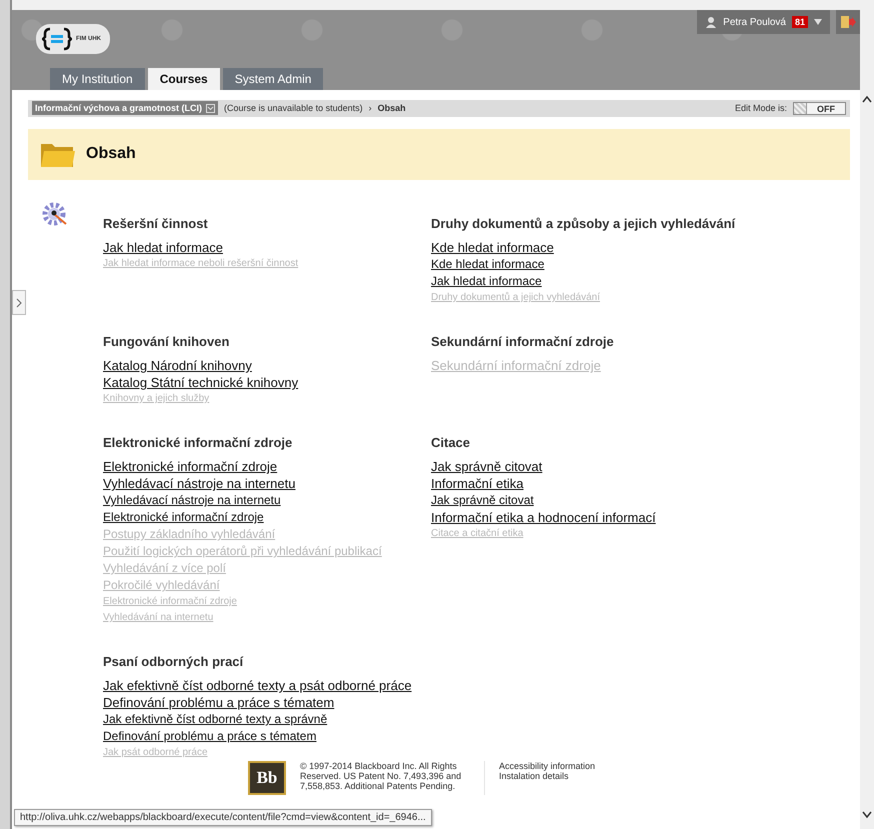 The height and width of the screenshot is (829, 874). Describe the element at coordinates (760, 108) in the screenshot. I see `edit-mode-label: Edit Mode is:` at that location.